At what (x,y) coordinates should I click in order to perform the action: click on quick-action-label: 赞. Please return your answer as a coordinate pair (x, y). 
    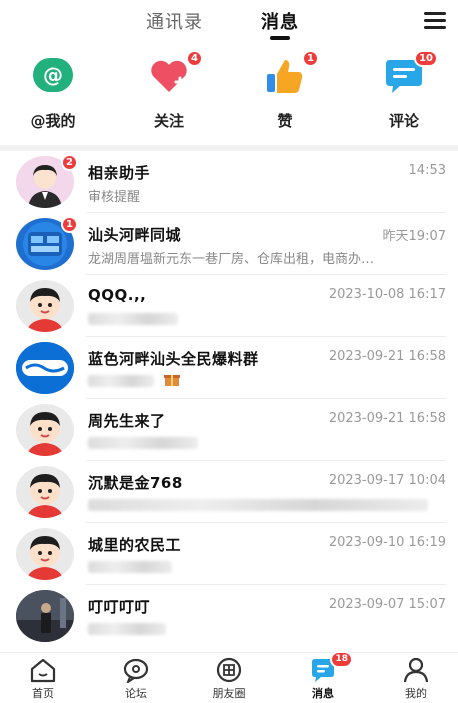
    Looking at the image, I should click on (285, 121).